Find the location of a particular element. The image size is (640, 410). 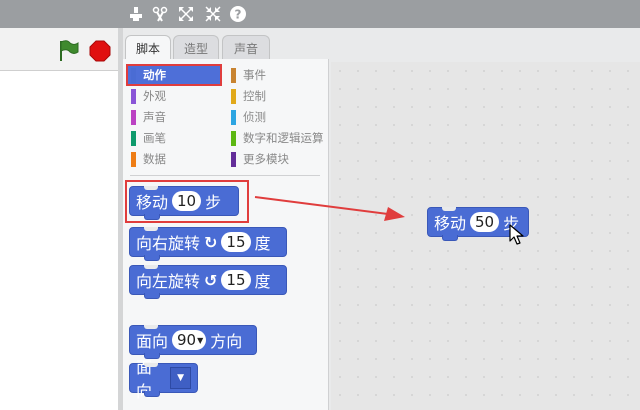

category-label: 事件 is located at coordinates (254, 75).